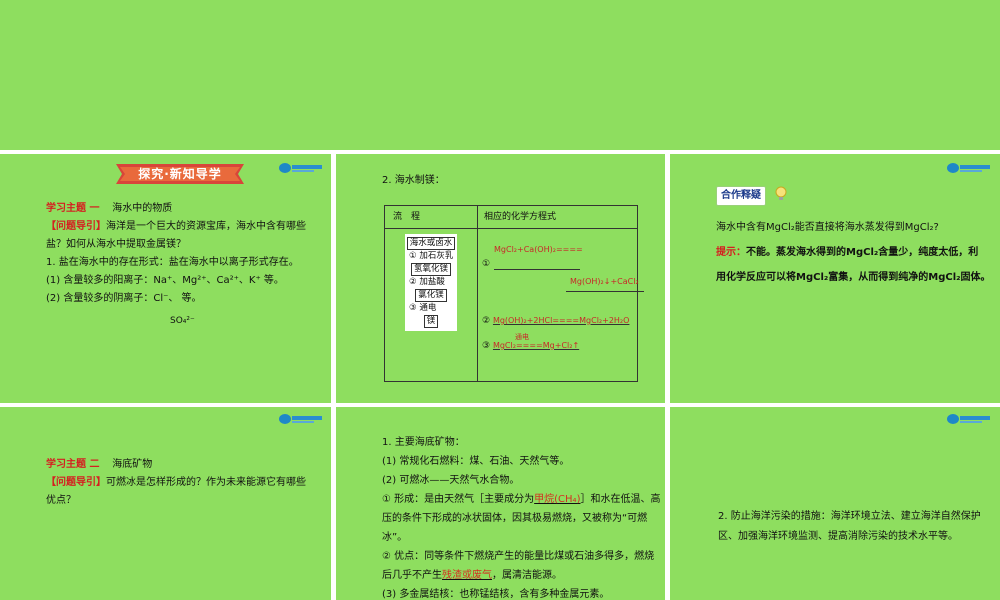 This screenshot has width=1000, height=600. I want to click on line-1: 1. 主要海底矿物：, so click(423, 442).